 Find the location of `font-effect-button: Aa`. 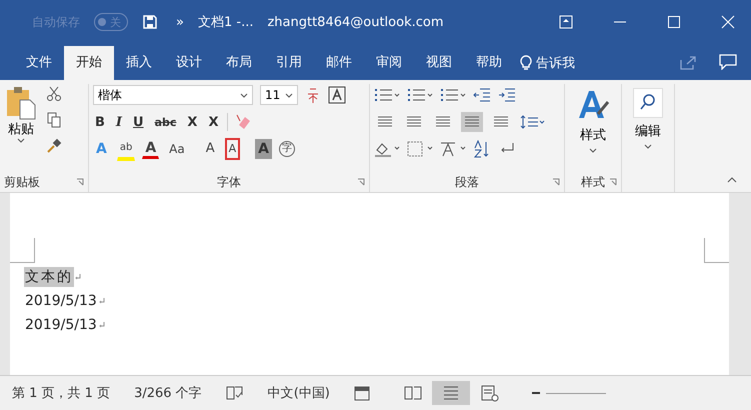

font-effect-button: Aa is located at coordinates (177, 149).